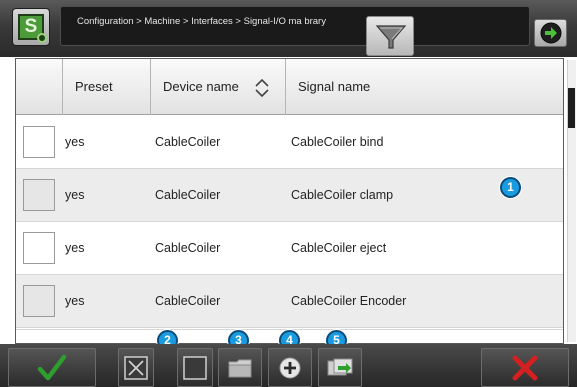 This screenshot has width=577, height=387. I want to click on cell-signal-name: CableCoiler clamp, so click(342, 195).